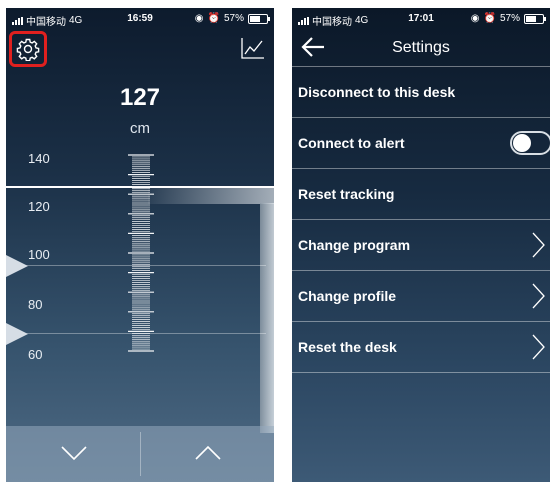  What do you see at coordinates (253, 48) in the screenshot?
I see `line-chart-icon` at bounding box center [253, 48].